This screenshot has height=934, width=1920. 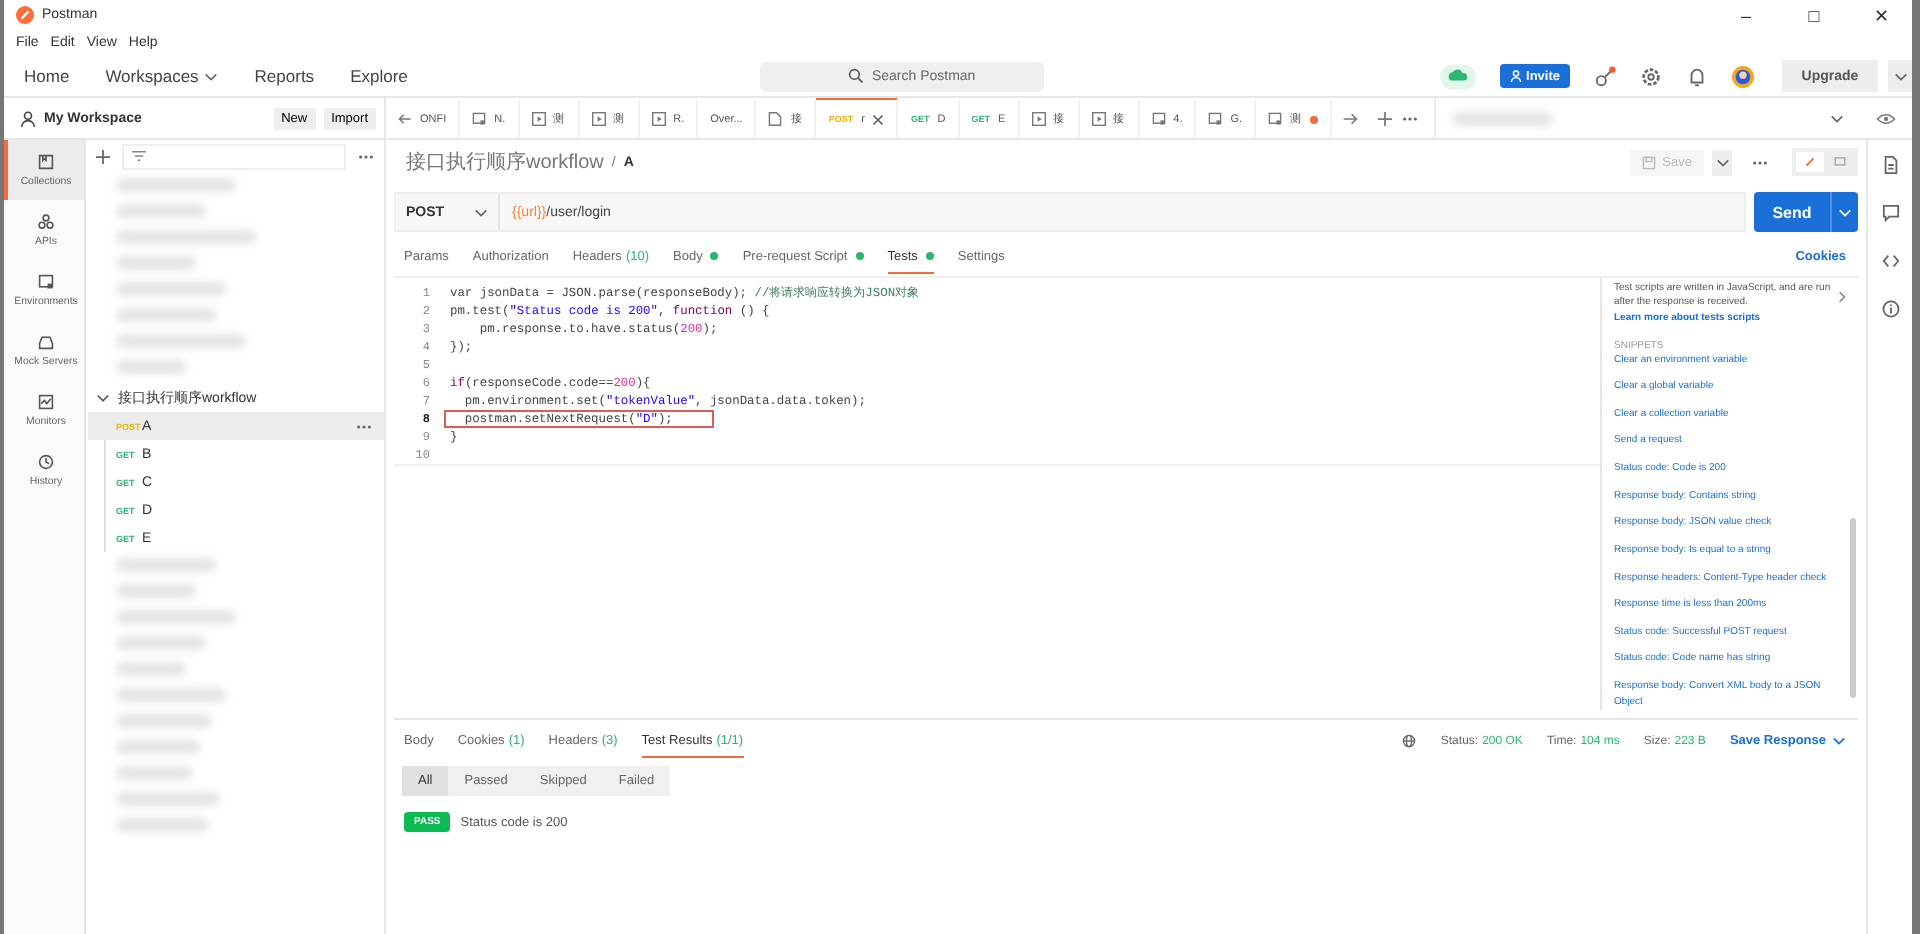 I want to click on filter-field, so click(x=234, y=156).